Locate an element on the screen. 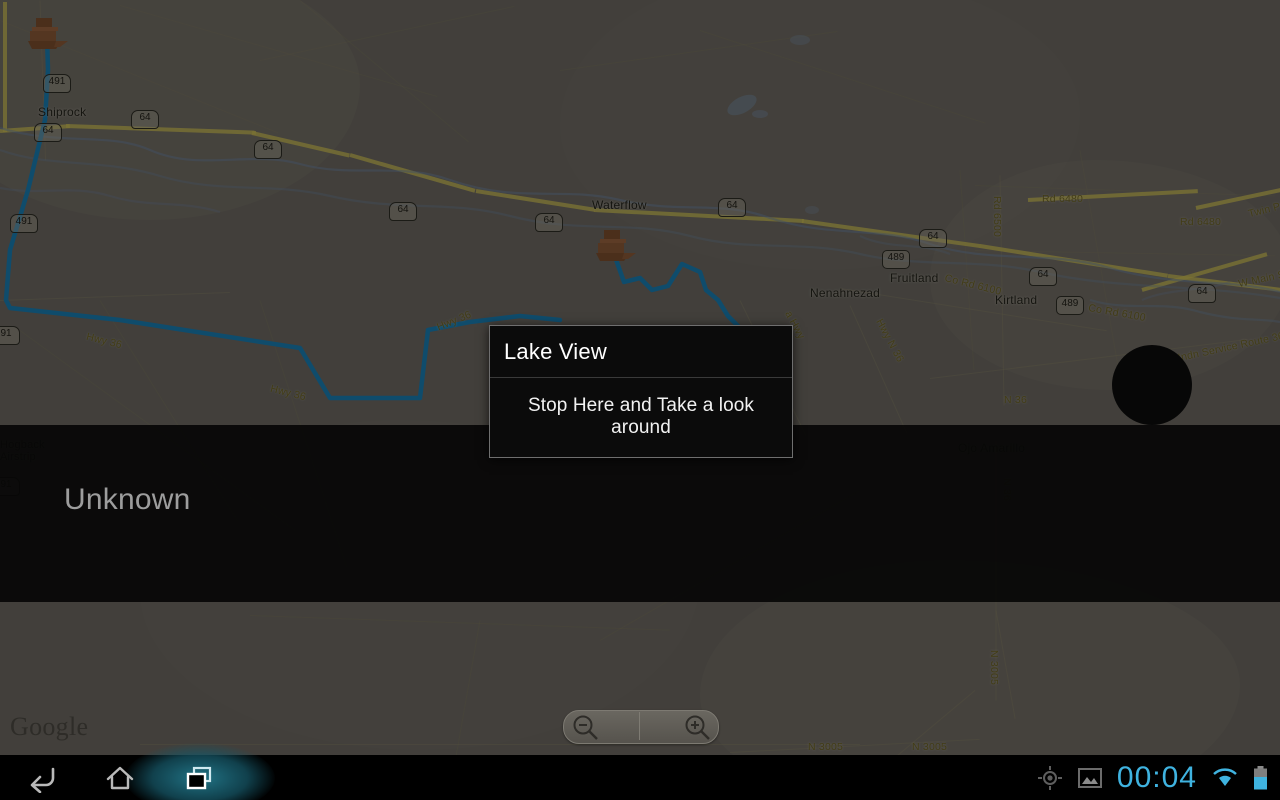  map-label-town: Nenahnezad is located at coordinates (845, 293).